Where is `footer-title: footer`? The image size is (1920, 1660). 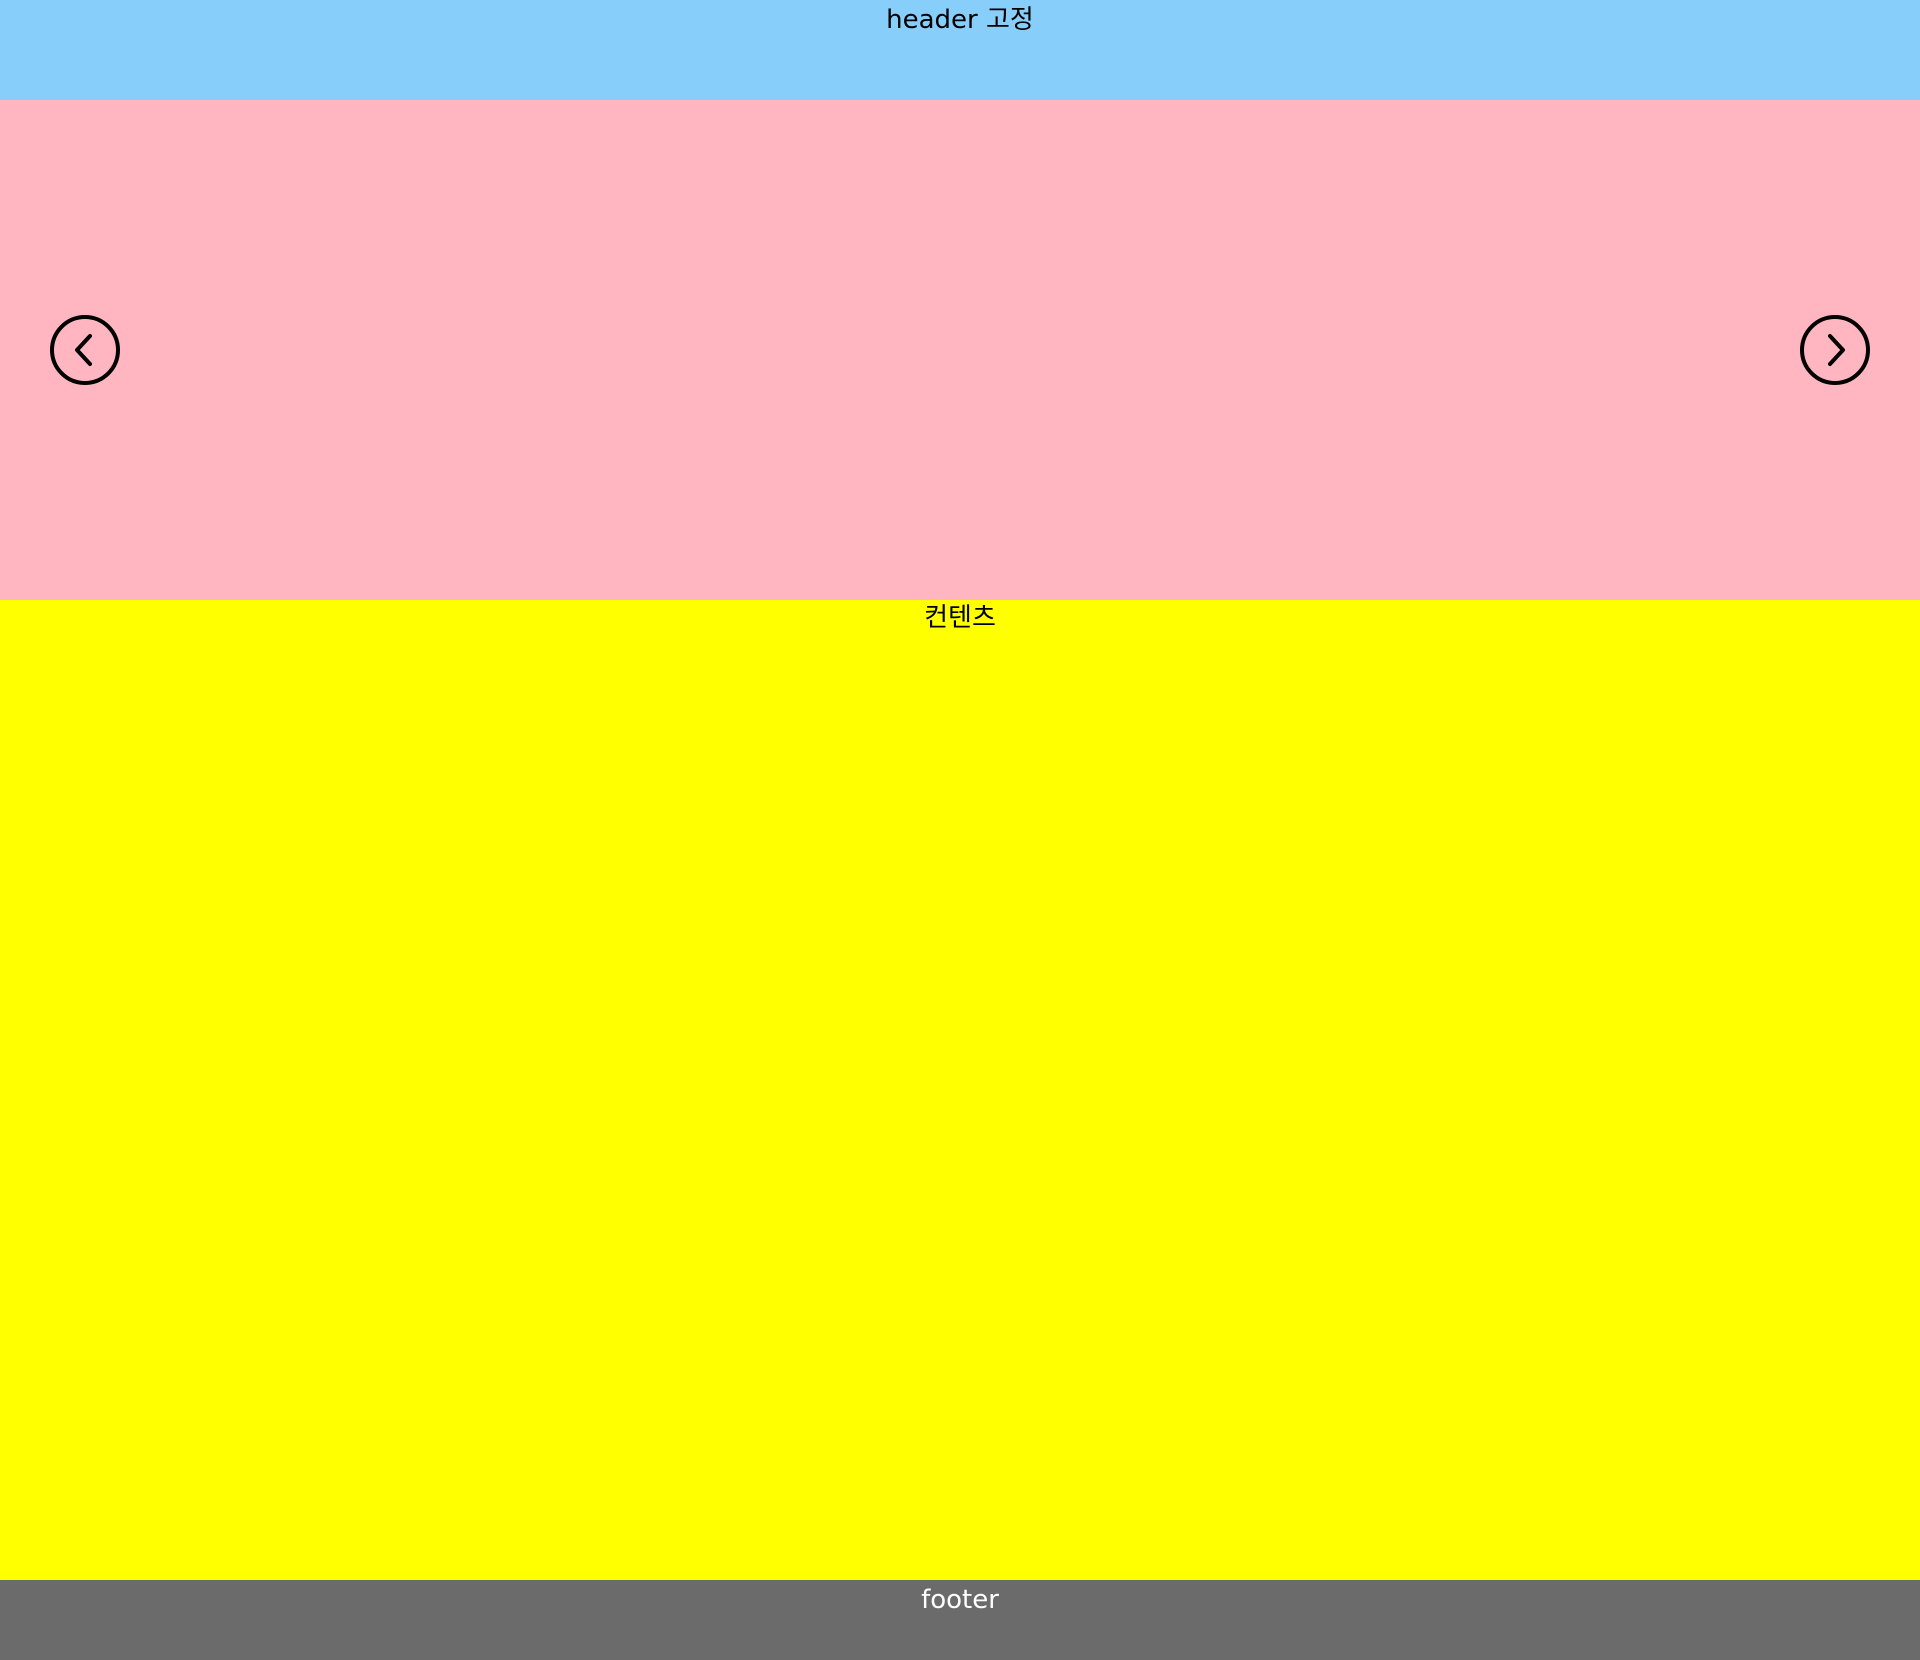 footer-title: footer is located at coordinates (960, 1600).